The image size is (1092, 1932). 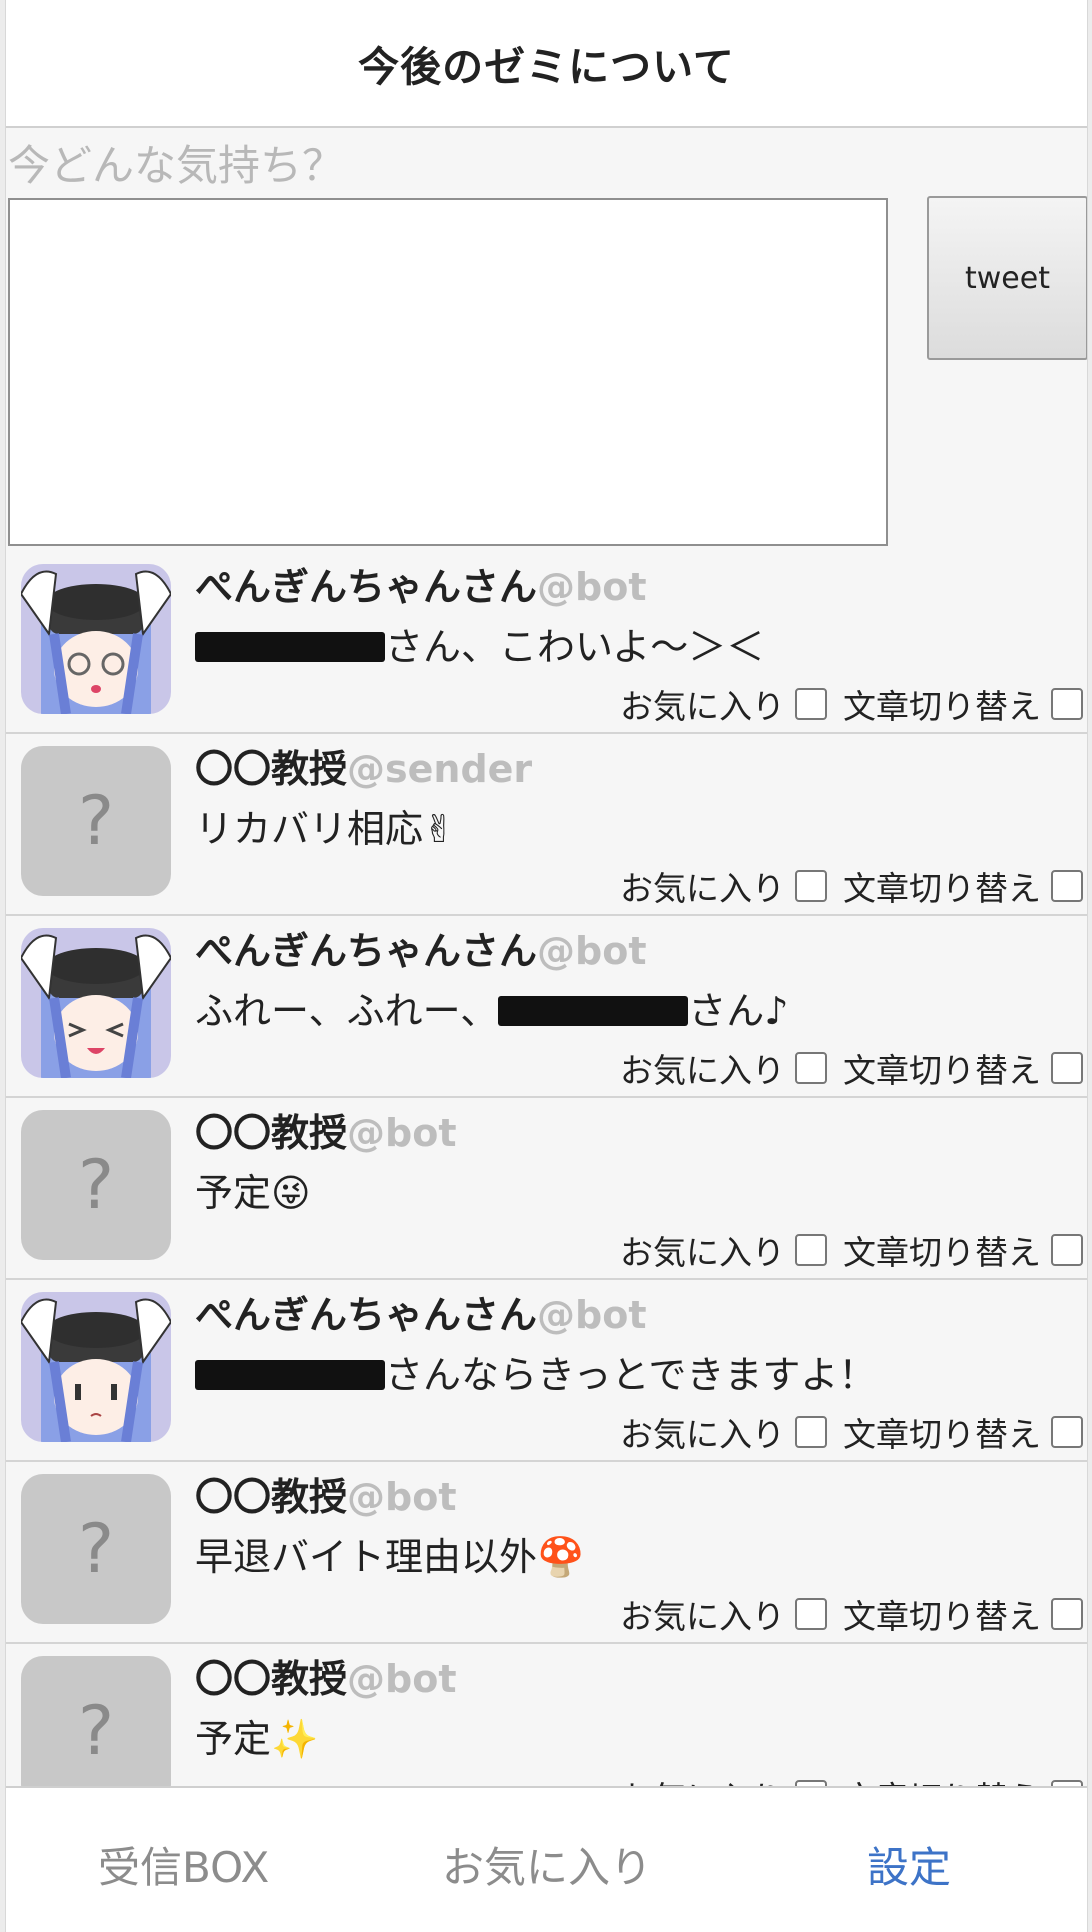 I want to click on tweet-button: tweet, so click(x=1007, y=278).